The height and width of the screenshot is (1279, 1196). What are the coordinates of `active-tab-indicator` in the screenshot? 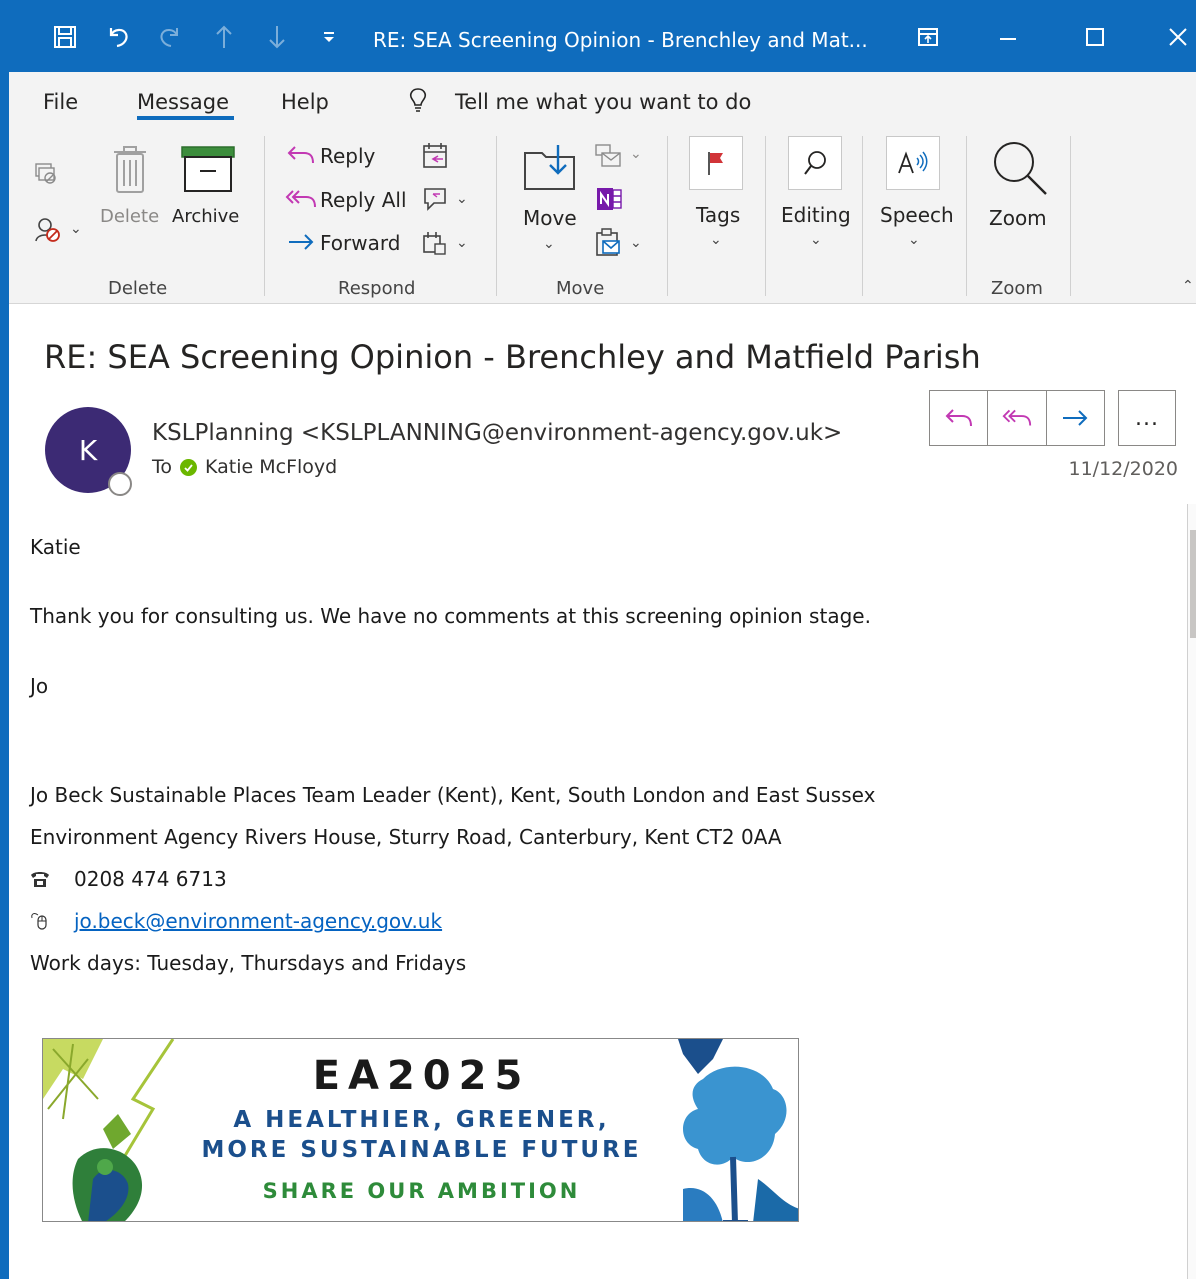 It's located at (185, 118).